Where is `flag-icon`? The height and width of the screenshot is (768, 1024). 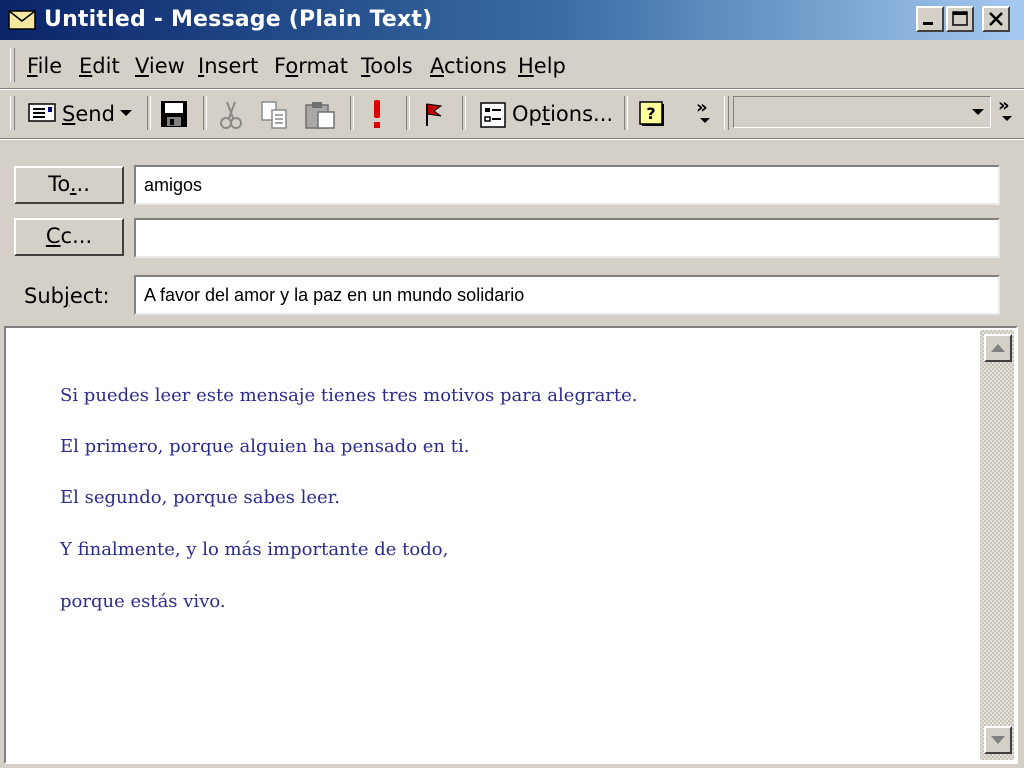 flag-icon is located at coordinates (434, 114).